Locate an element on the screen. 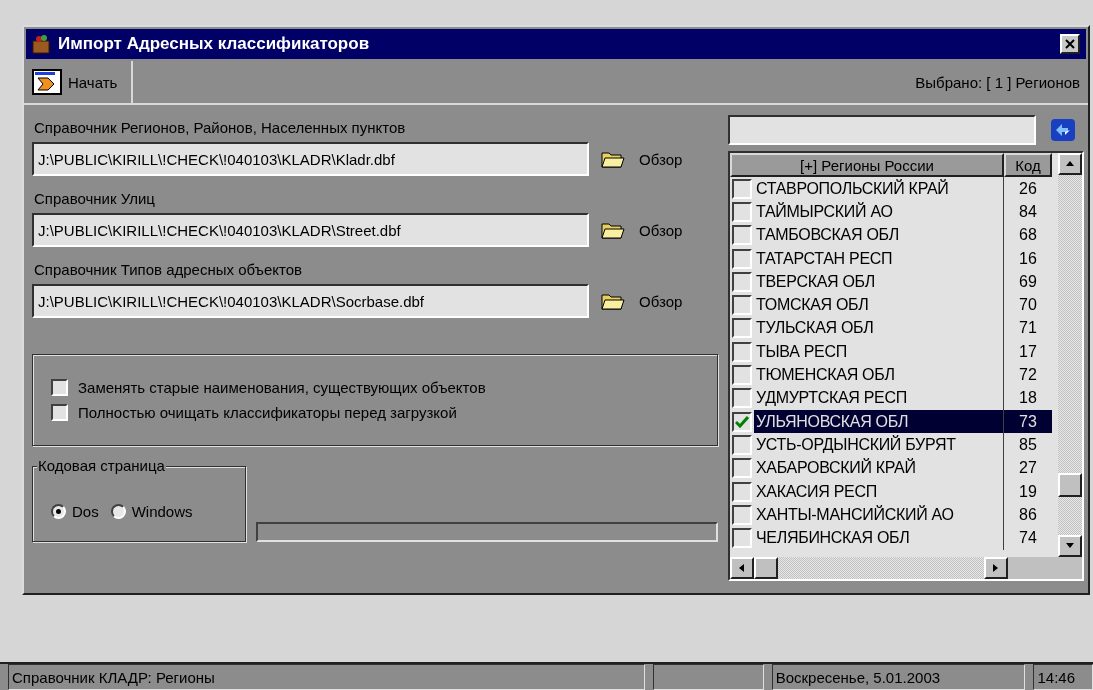 The height and width of the screenshot is (690, 1093). region-code: 72 is located at coordinates (1028, 375).